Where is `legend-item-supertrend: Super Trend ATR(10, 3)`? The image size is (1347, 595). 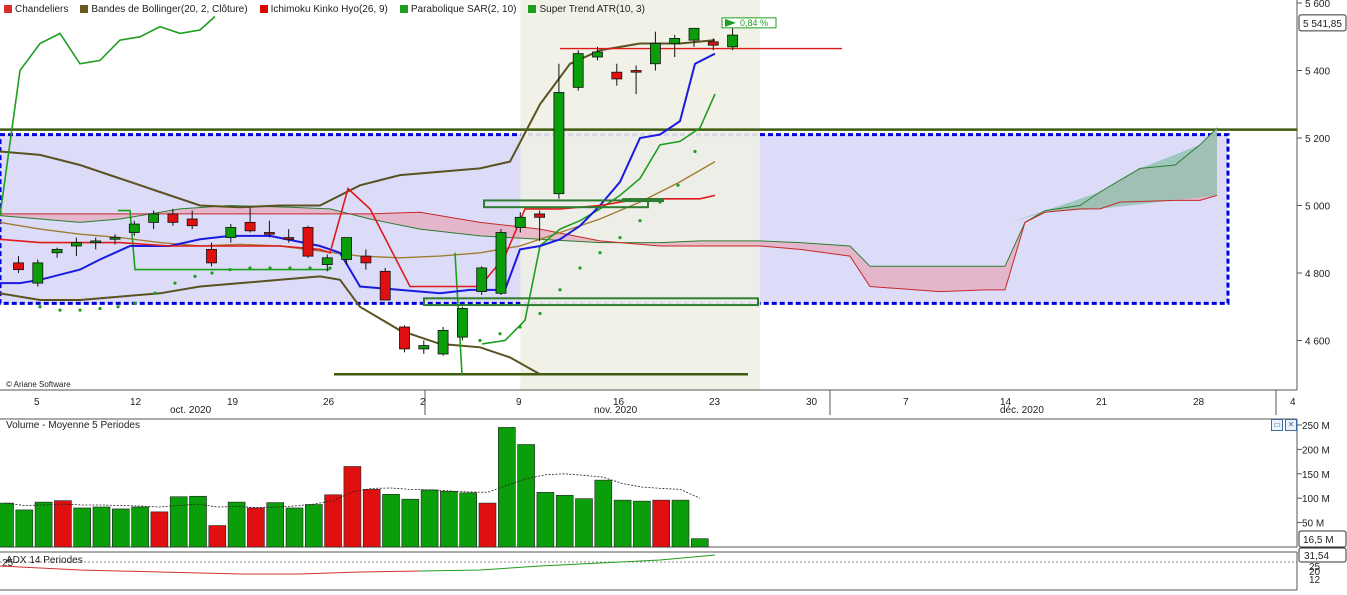 legend-item-supertrend: Super Trend ATR(10, 3) is located at coordinates (586, 9).